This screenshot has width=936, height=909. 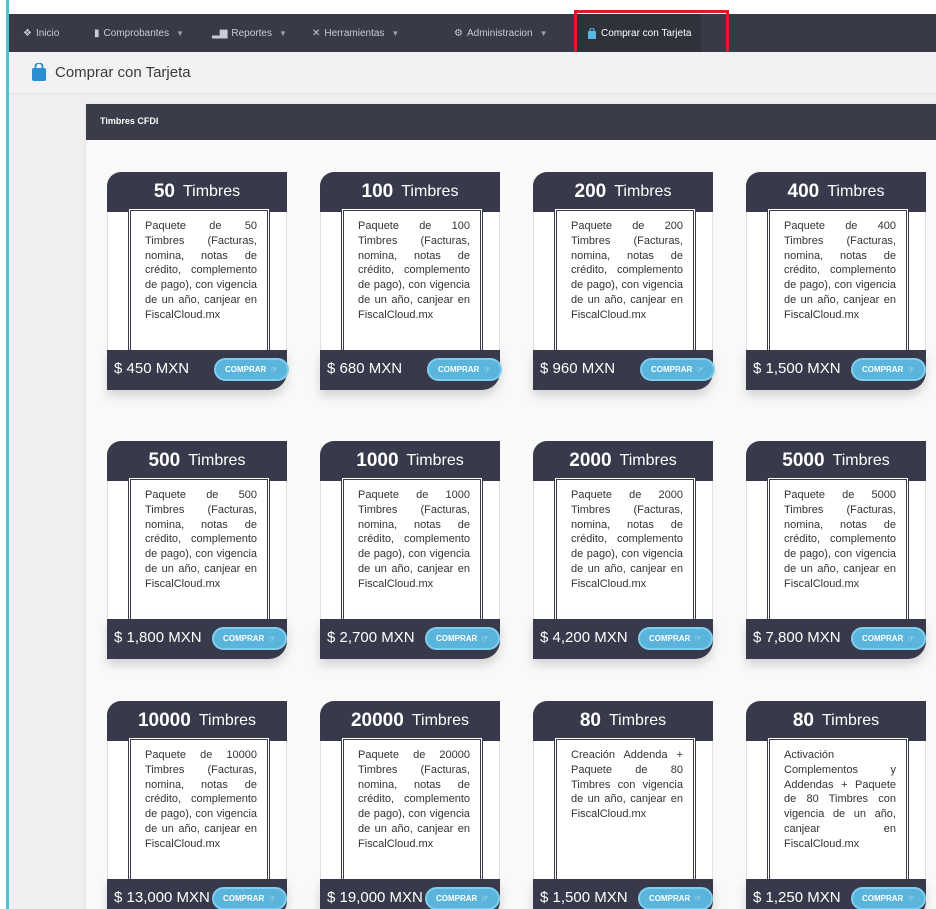 I want to click on page-header: Comprar con Tarjeta, so click(x=472, y=73).